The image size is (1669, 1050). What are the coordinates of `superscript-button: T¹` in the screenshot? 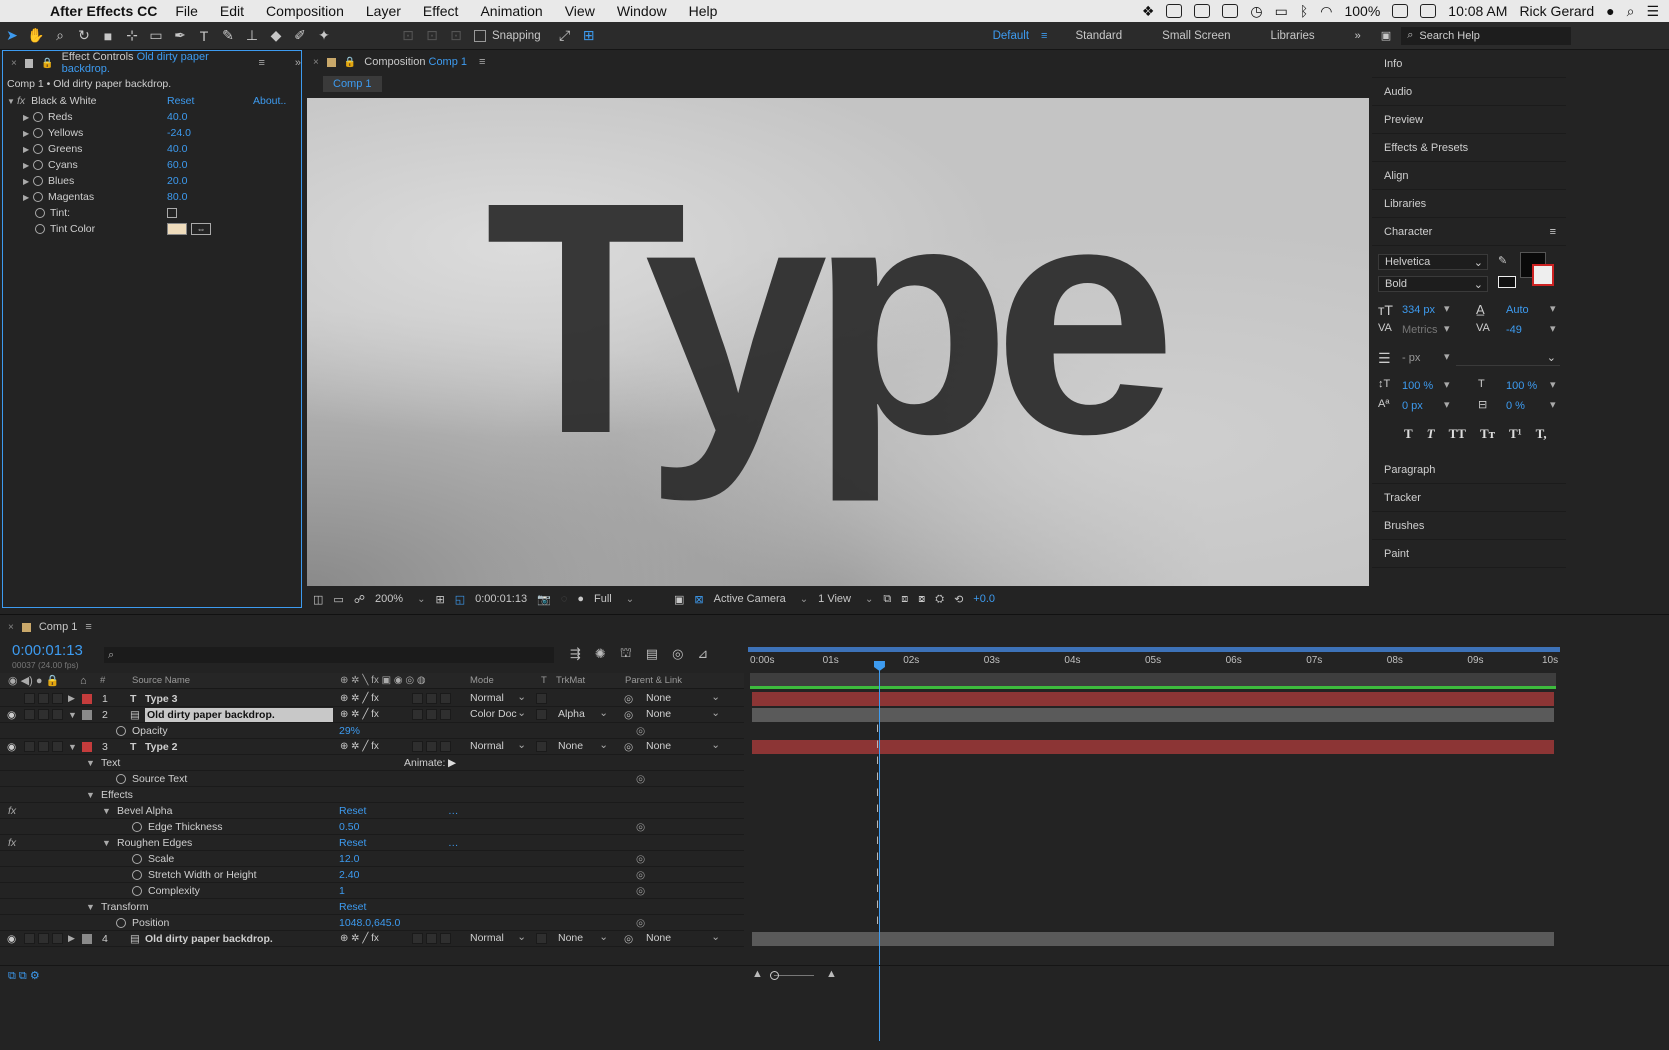 It's located at (1515, 434).